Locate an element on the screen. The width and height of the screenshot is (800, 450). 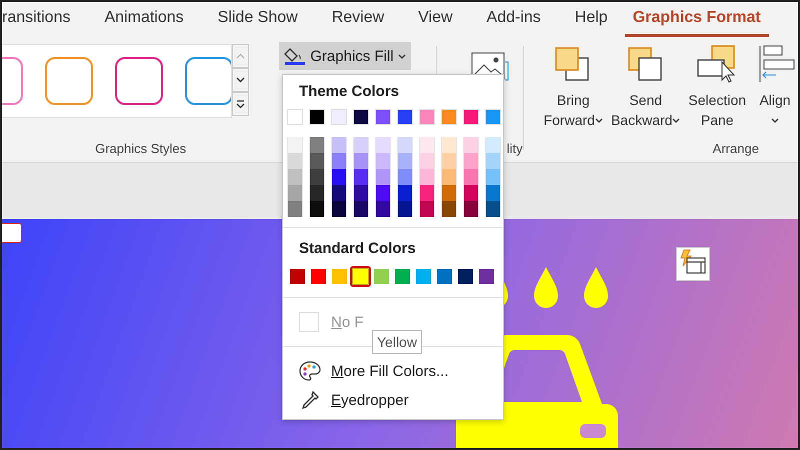
chevron-down-icon is located at coordinates (240, 80).